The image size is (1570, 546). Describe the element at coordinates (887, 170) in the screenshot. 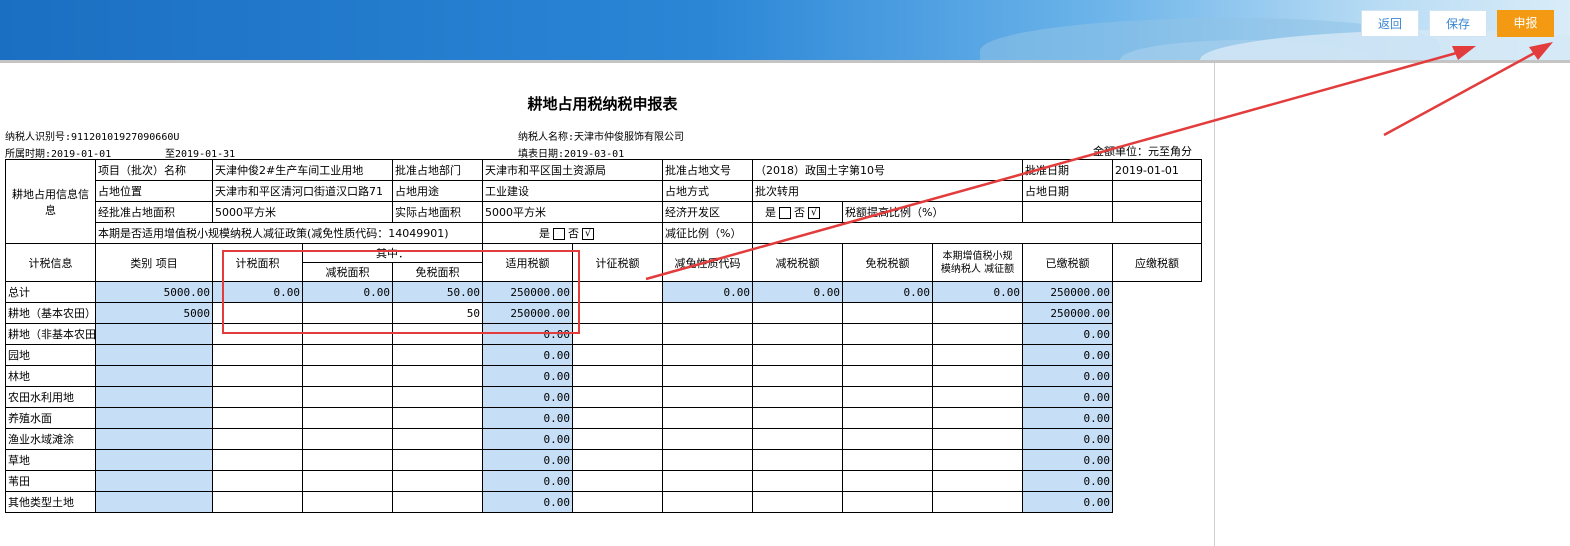

I see `approval-doc-field: （2018）政国土字第10号` at that location.